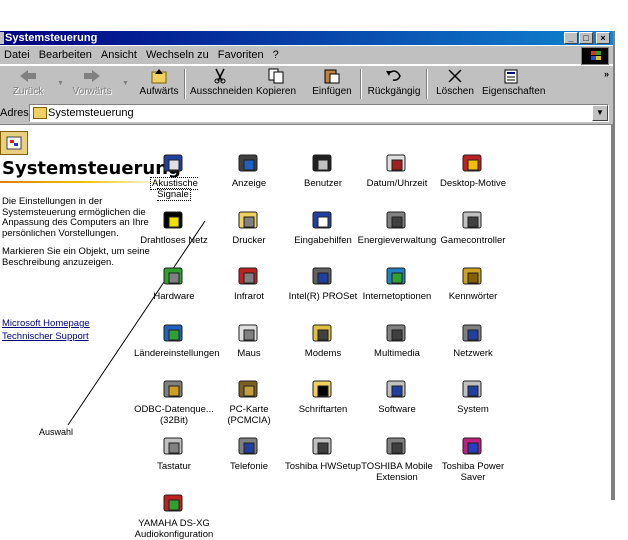 The width and height of the screenshot is (628, 540). I want to click on address-bar: Adresse Systemsteuerung ▼, so click(306, 113).